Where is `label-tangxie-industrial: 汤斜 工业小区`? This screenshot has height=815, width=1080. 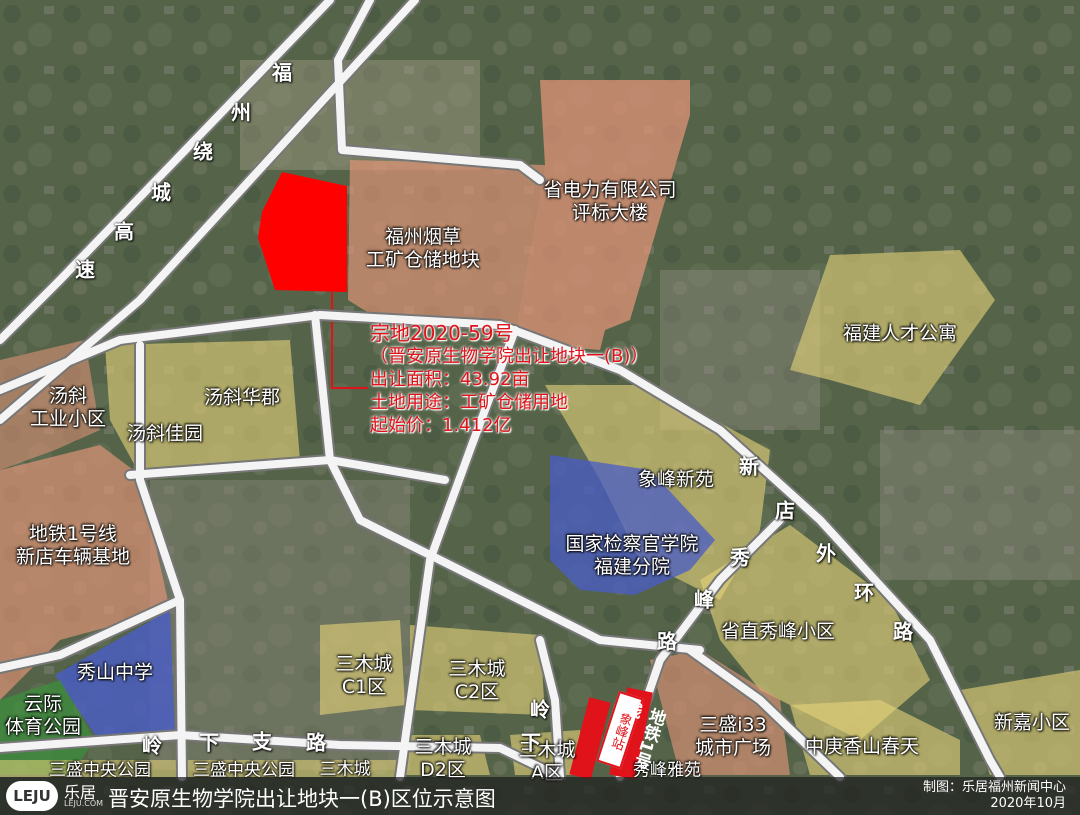 label-tangxie-industrial: 汤斜 工业小区 is located at coordinates (68, 407).